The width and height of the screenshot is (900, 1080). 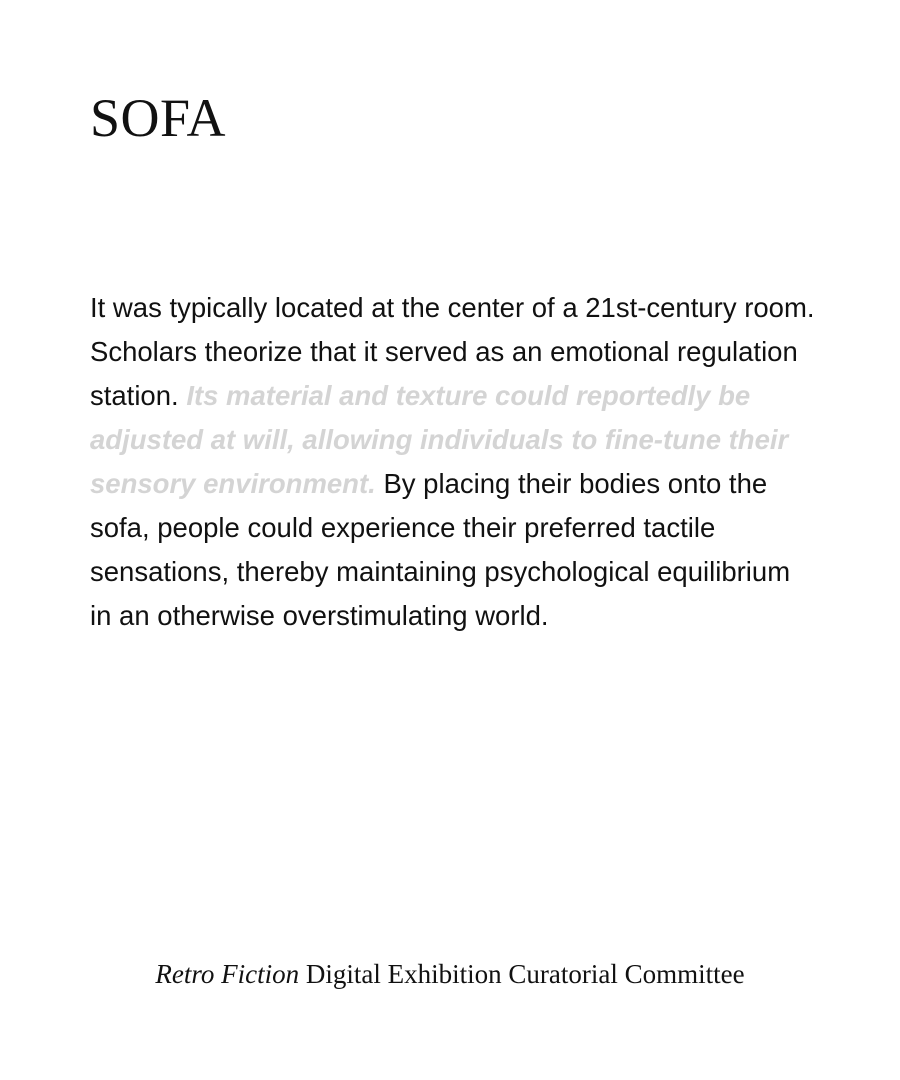 What do you see at coordinates (158, 118) in the screenshot?
I see `page-title: SOFA` at bounding box center [158, 118].